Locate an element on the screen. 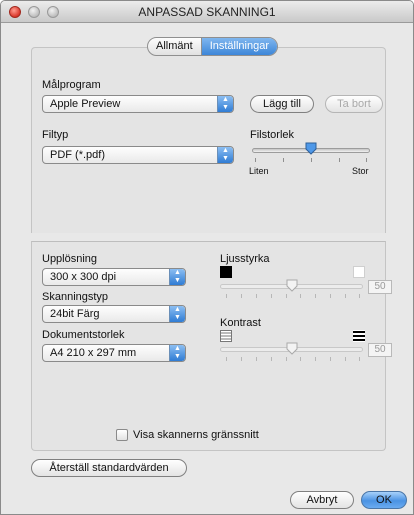 Image resolution: width=414 pixels, height=515 pixels. doc-size-value: A4 210 x 297 mm is located at coordinates (93, 353).